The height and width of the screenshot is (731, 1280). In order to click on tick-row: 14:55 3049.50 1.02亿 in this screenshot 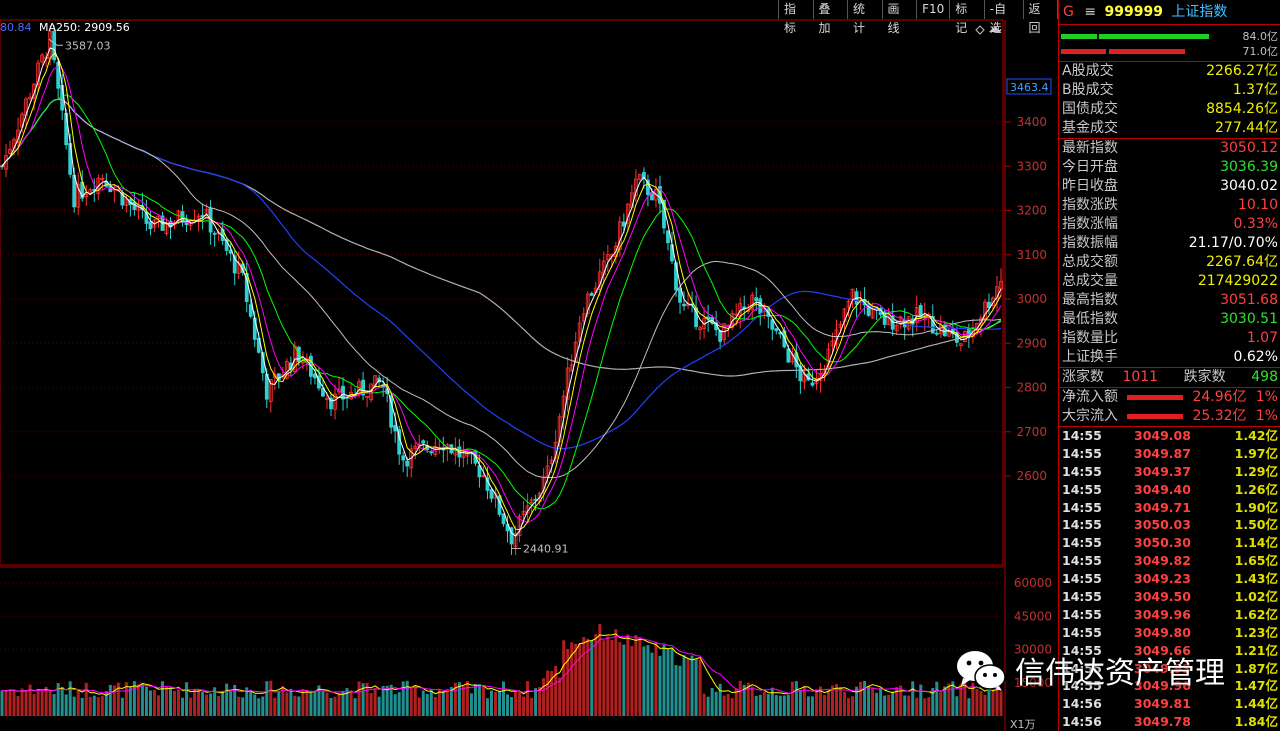, I will do `click(1169, 597)`.